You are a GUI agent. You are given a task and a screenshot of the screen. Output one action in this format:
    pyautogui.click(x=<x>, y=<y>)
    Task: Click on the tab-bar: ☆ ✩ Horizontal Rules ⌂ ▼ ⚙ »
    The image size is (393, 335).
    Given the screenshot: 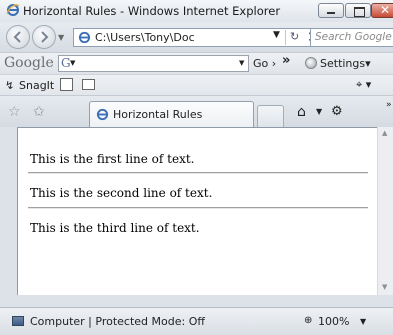 What is the action you would take?
    pyautogui.click(x=196, y=111)
    